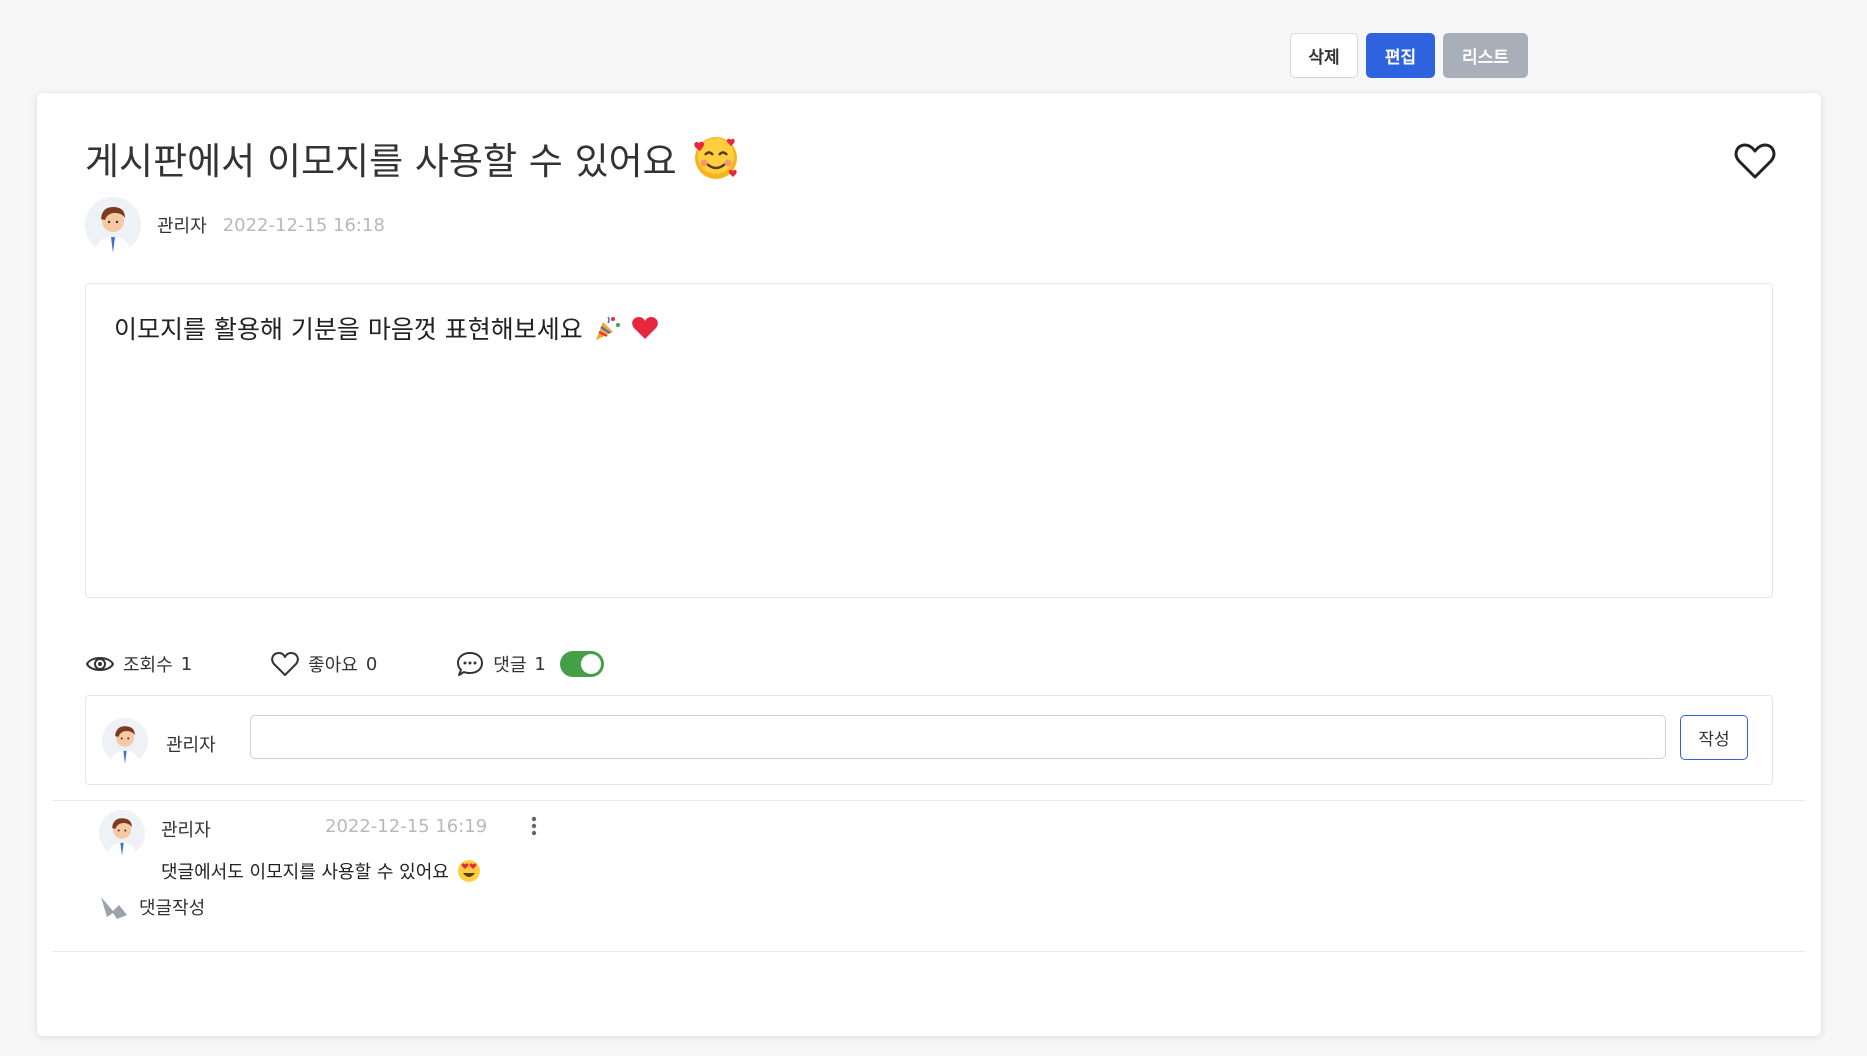 The image size is (1867, 1056). I want to click on comment-date: 2022-12-15 16:19, so click(406, 826).